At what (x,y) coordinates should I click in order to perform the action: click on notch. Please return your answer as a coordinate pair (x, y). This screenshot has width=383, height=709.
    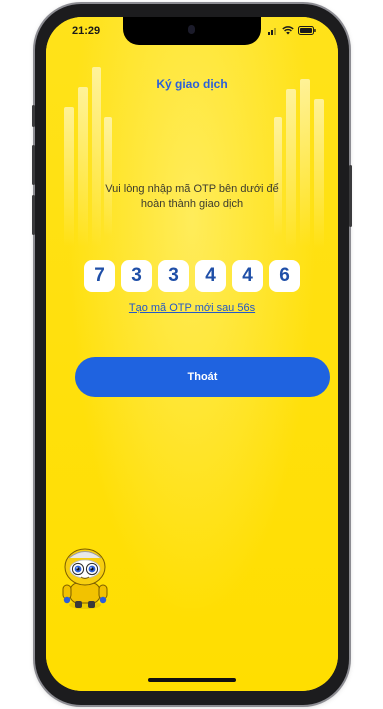
    Looking at the image, I should click on (192, 31).